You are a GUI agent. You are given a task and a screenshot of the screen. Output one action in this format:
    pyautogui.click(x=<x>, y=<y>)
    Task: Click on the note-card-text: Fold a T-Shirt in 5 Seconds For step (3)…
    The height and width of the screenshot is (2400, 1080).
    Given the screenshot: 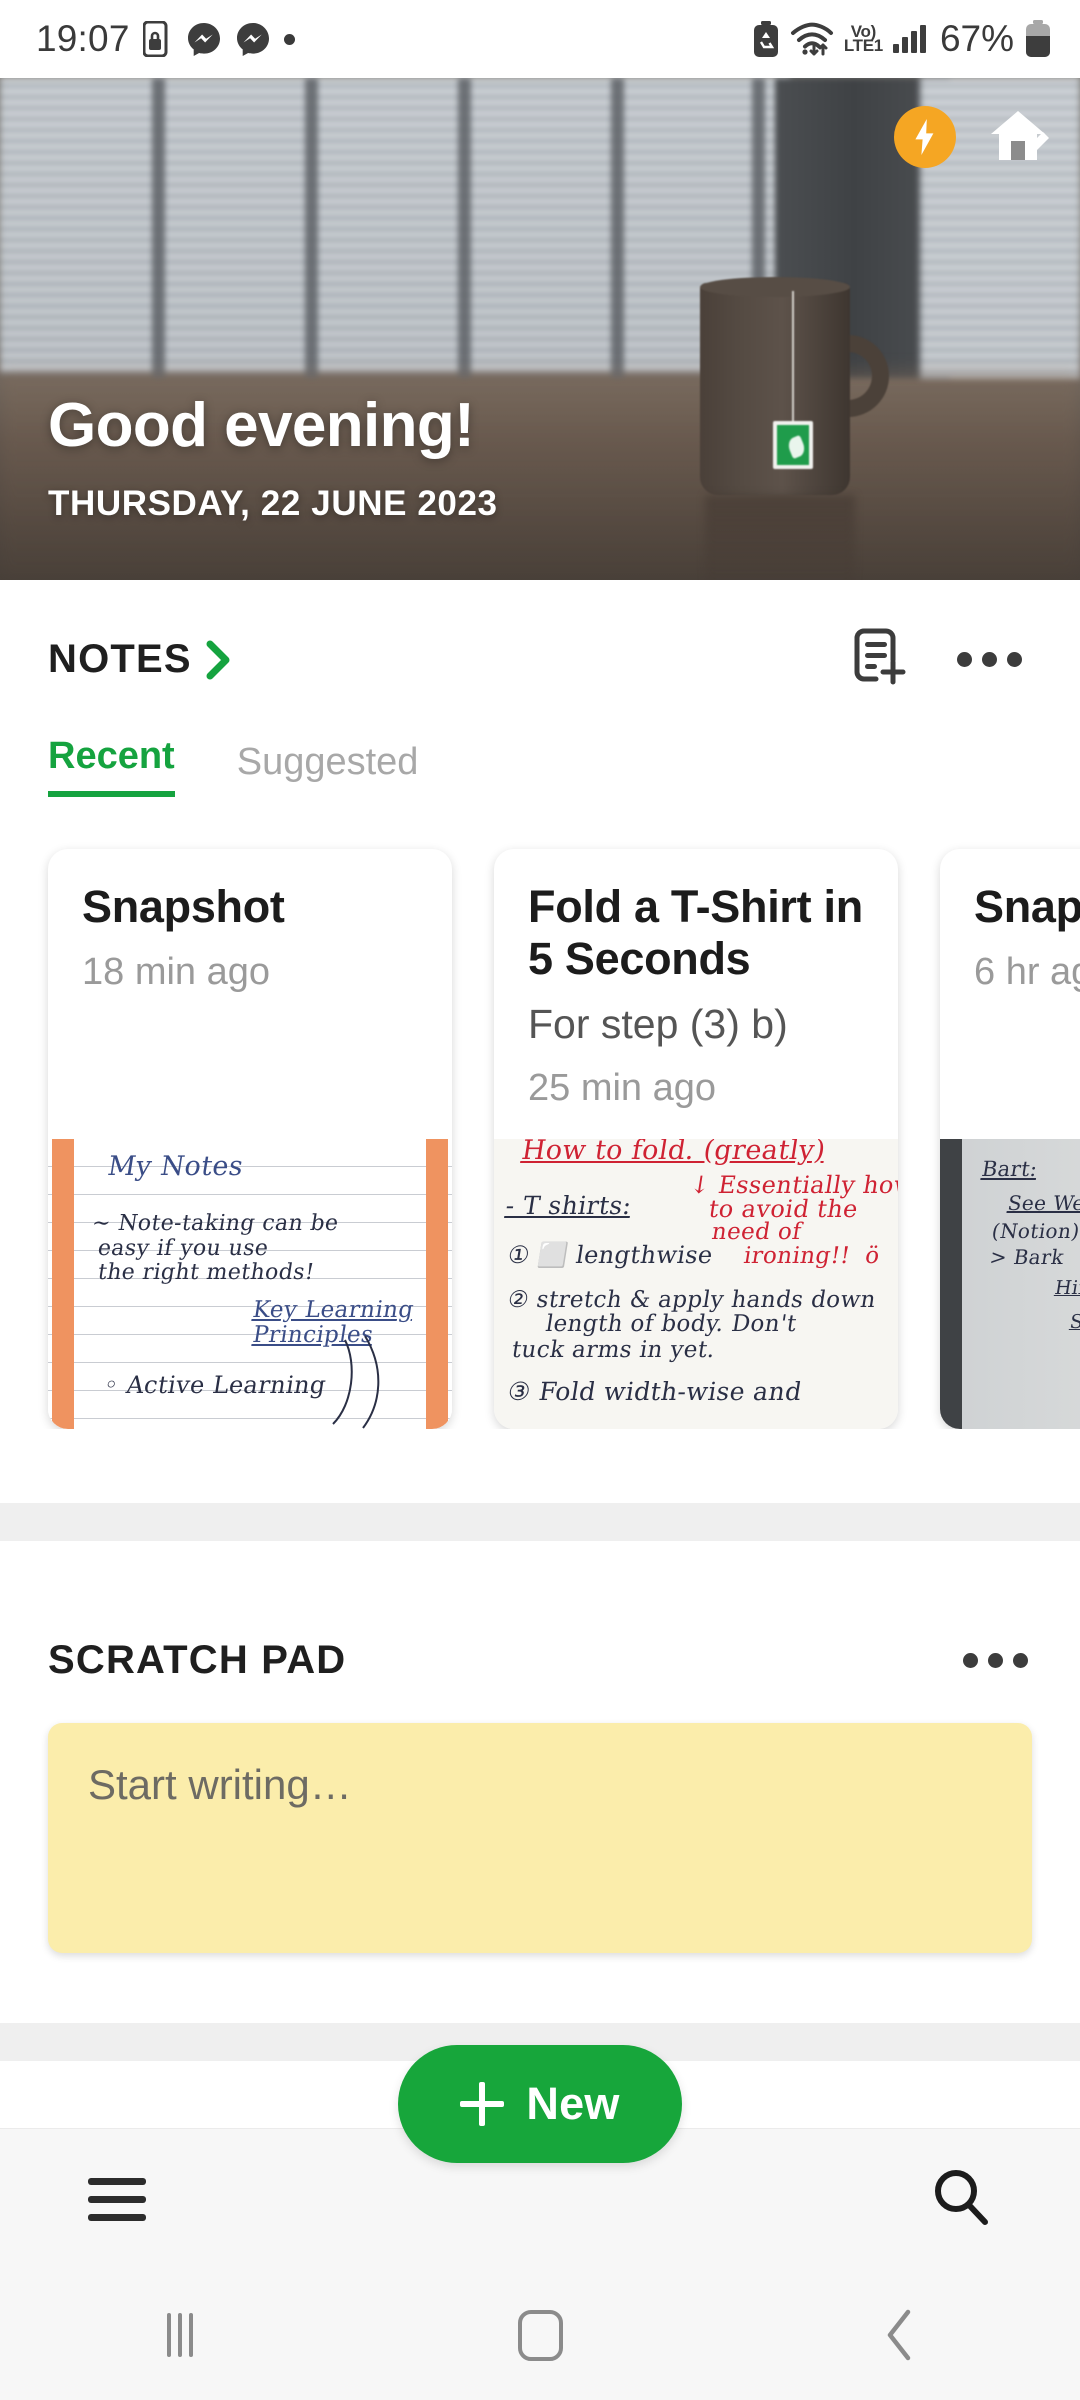 What is the action you would take?
    pyautogui.click(x=696, y=979)
    